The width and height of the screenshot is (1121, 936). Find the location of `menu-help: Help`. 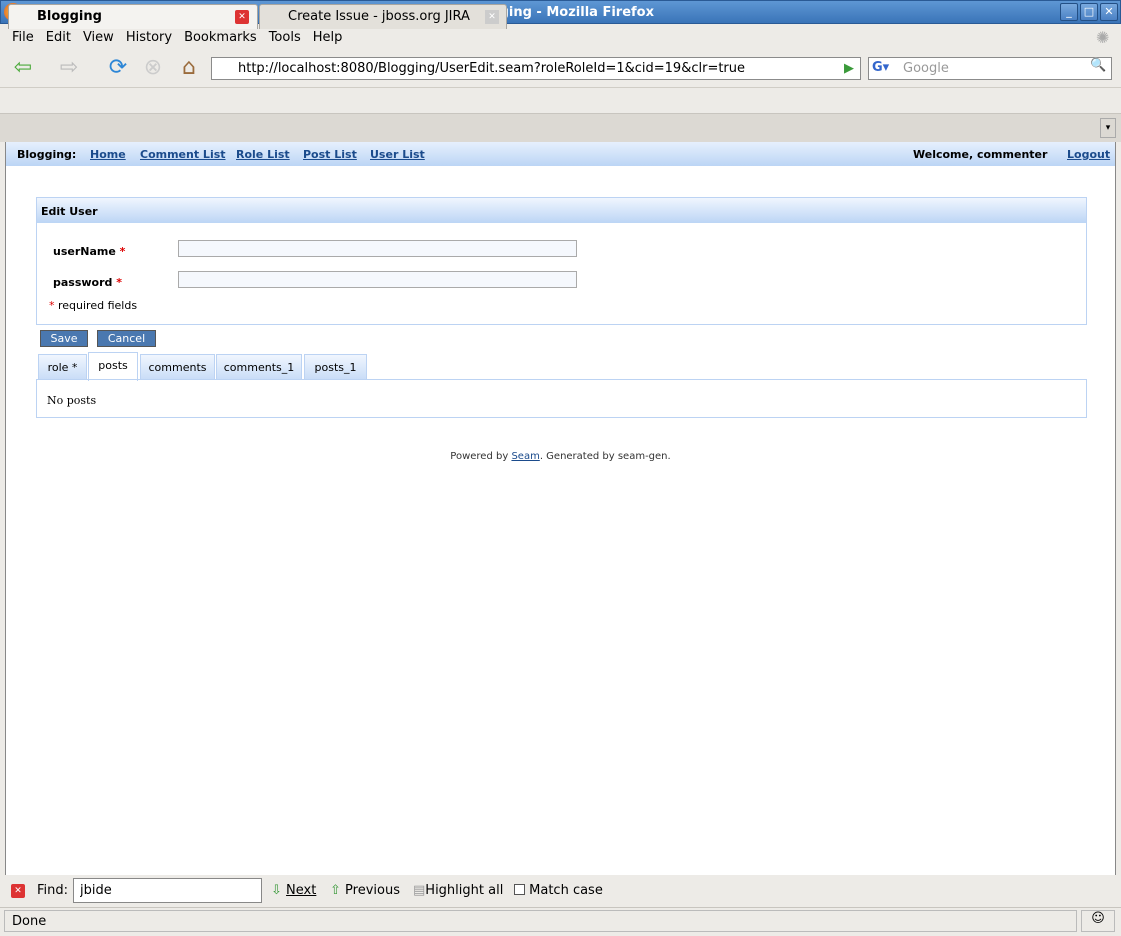

menu-help: Help is located at coordinates (328, 37).